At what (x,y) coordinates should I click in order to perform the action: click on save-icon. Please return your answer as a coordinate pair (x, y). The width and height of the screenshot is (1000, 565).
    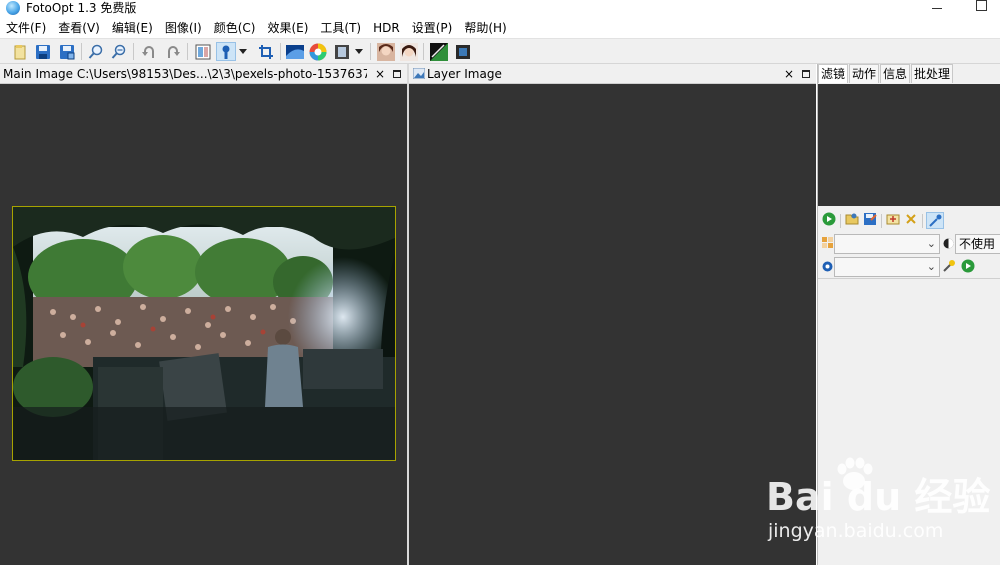
    Looking at the image, I should click on (43, 51).